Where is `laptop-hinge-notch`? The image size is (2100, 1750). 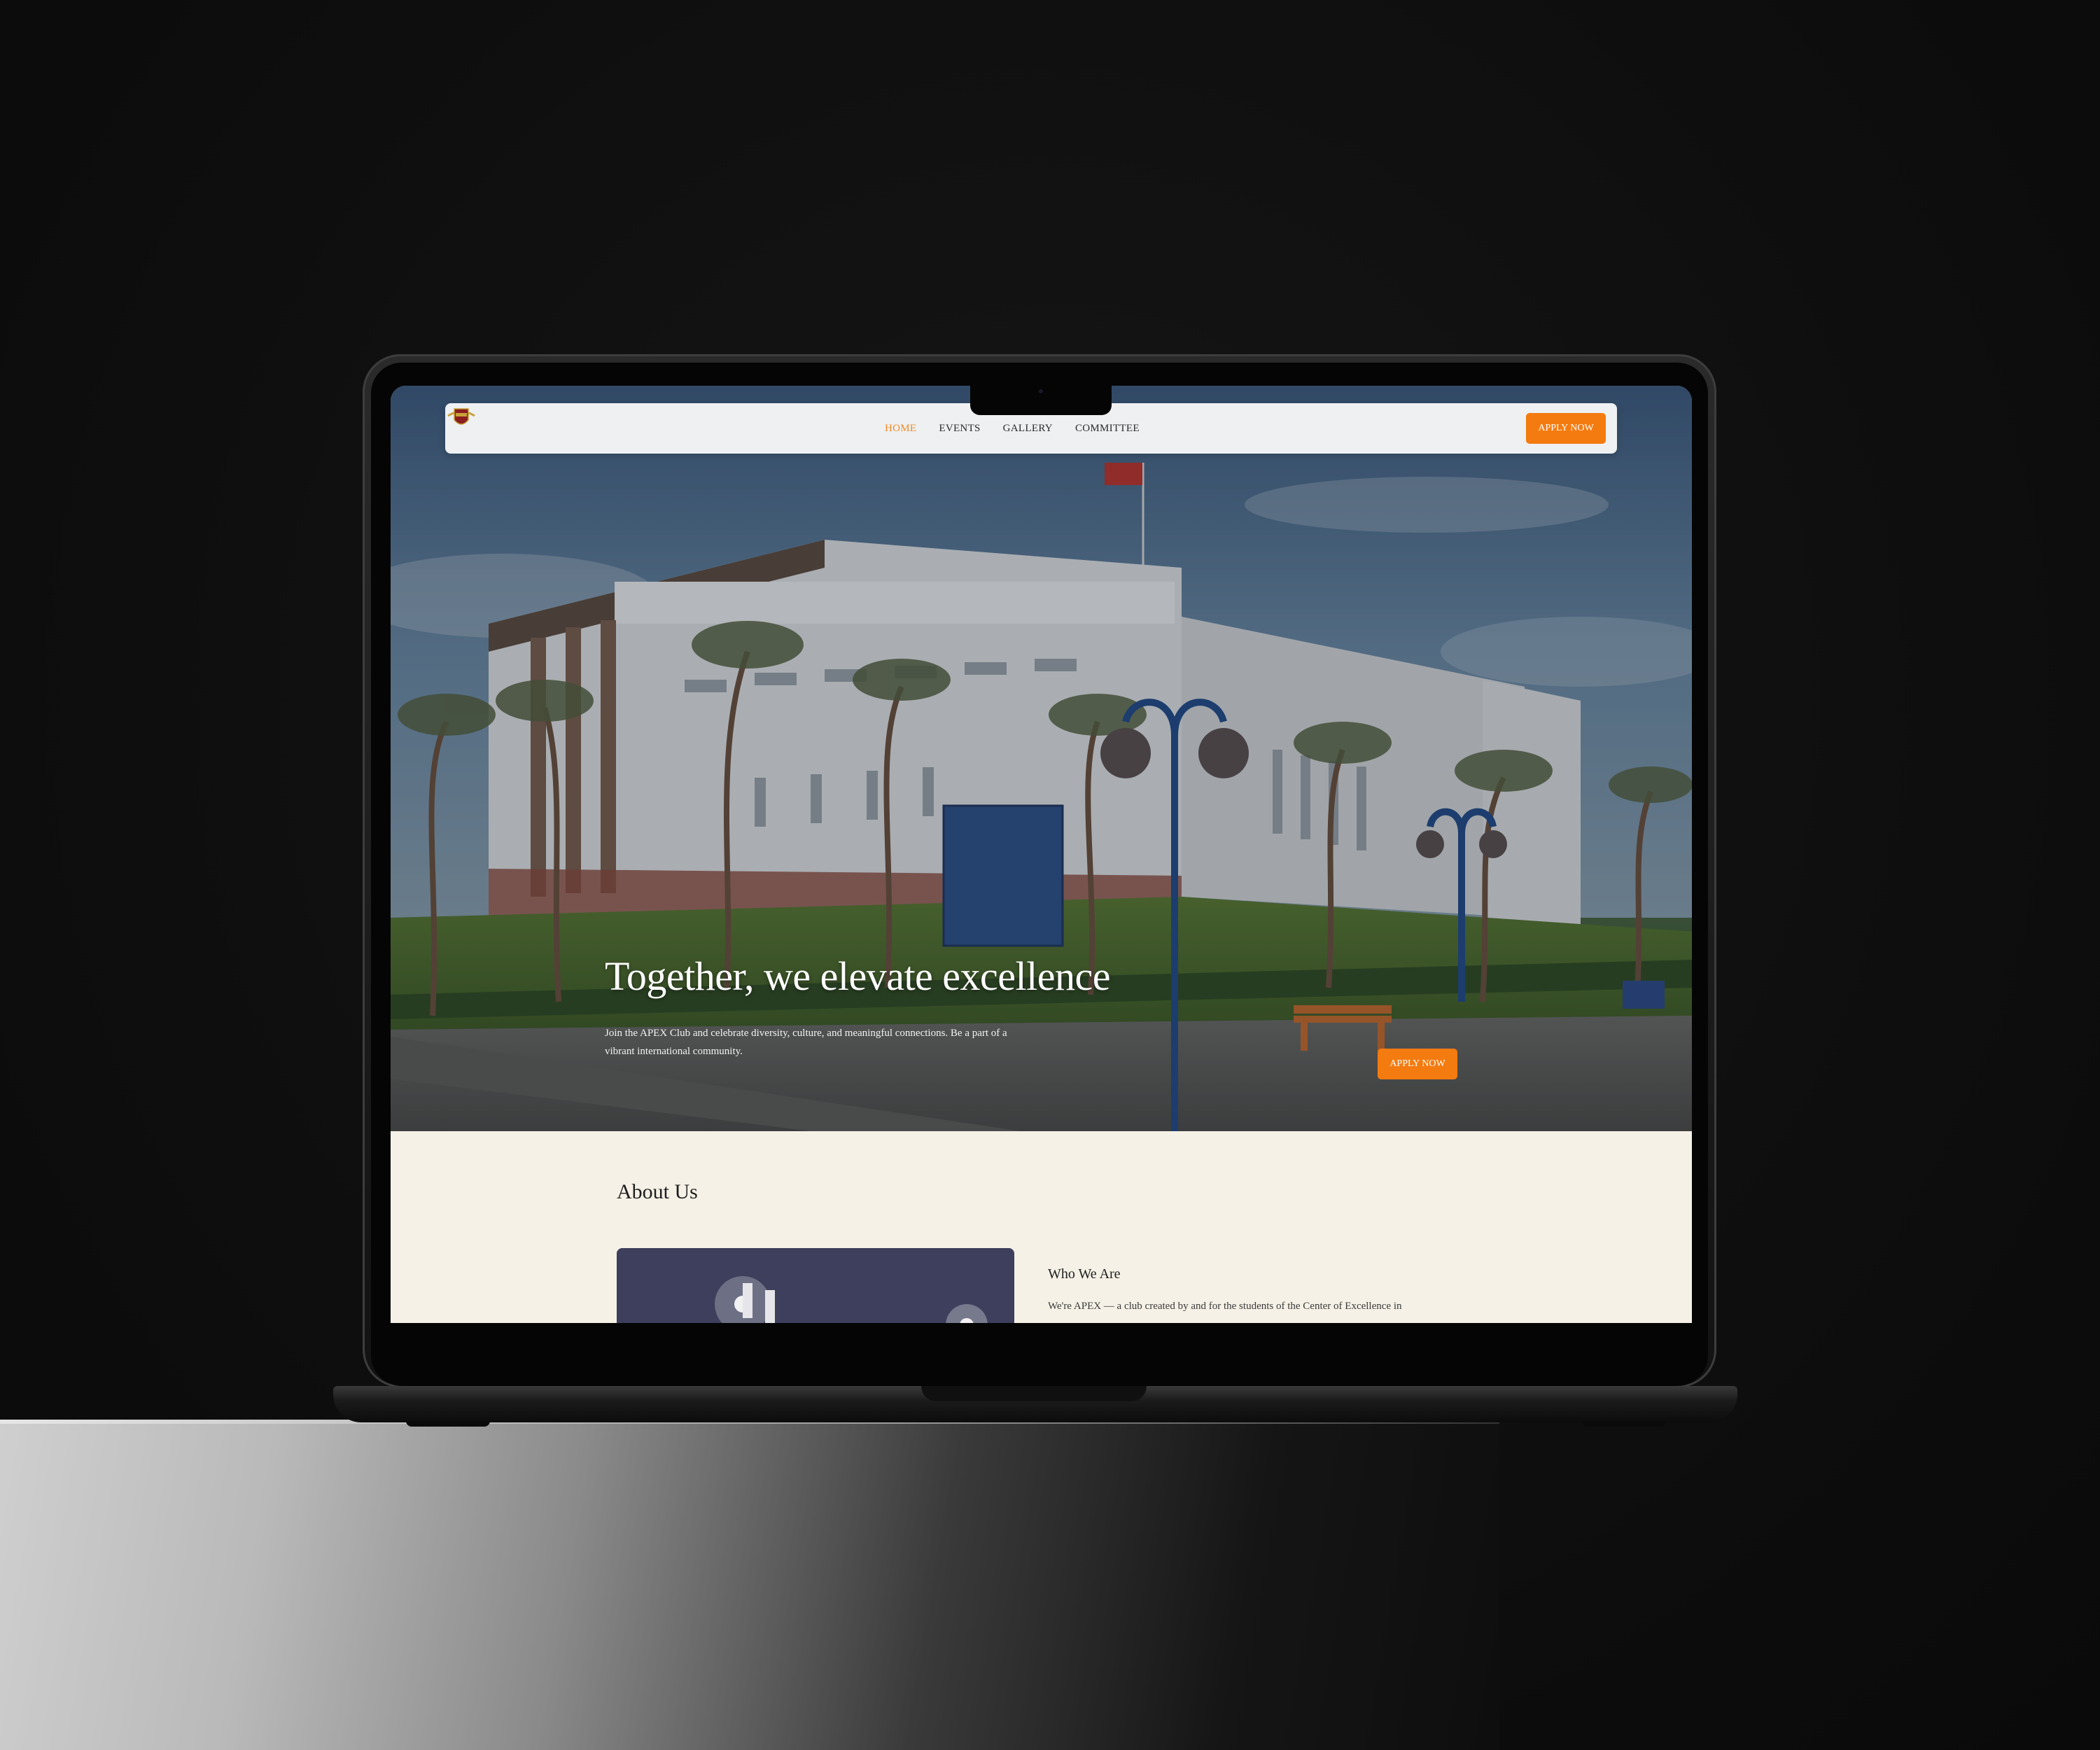 laptop-hinge-notch is located at coordinates (1034, 1393).